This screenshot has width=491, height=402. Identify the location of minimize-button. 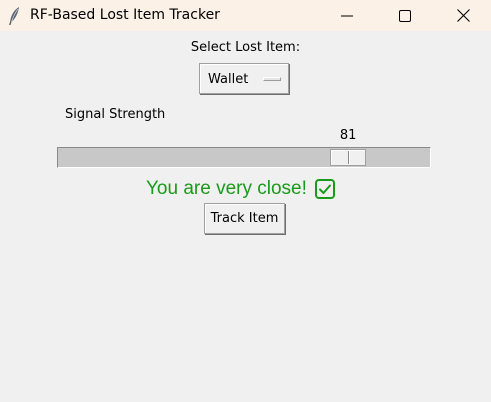
(347, 15).